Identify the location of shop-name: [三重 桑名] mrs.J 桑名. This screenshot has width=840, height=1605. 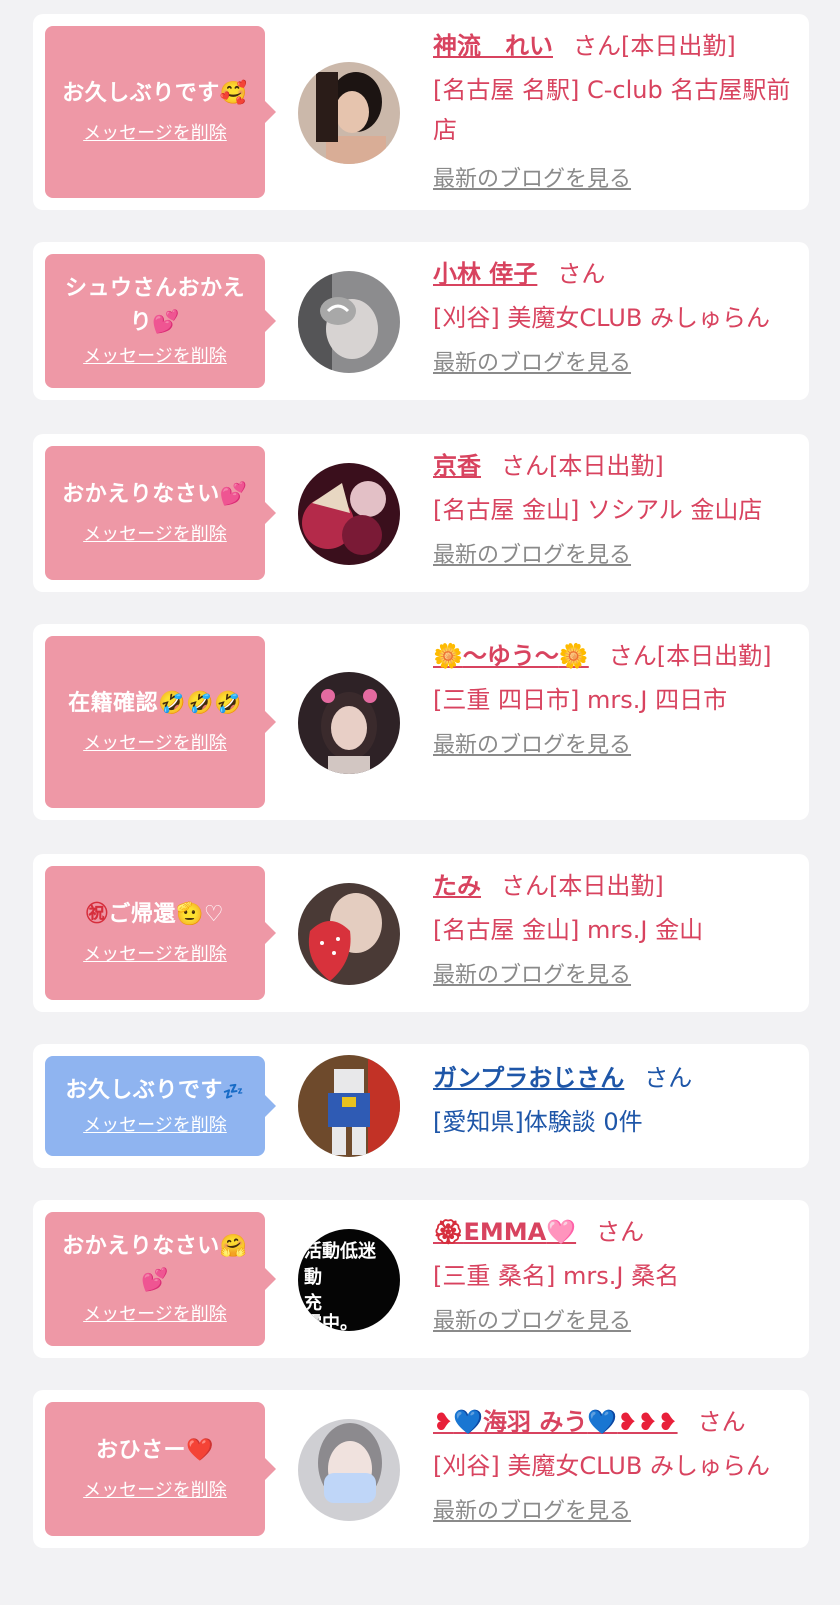
(556, 1276).